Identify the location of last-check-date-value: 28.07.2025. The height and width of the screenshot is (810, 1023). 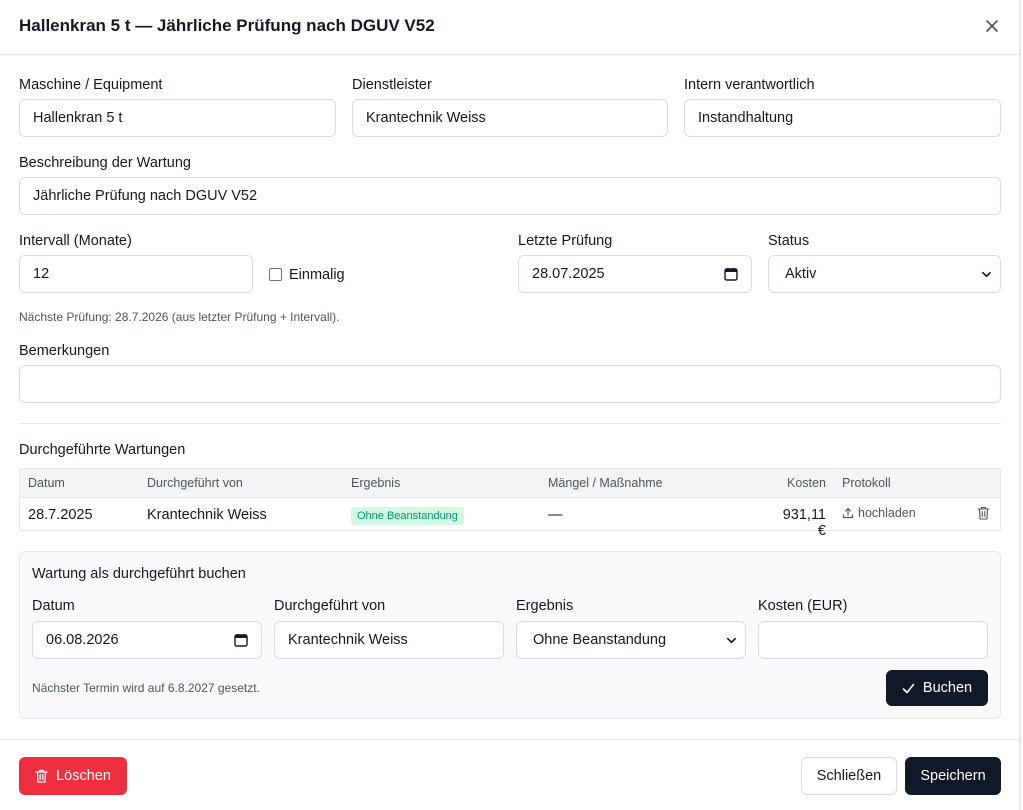
(568, 274).